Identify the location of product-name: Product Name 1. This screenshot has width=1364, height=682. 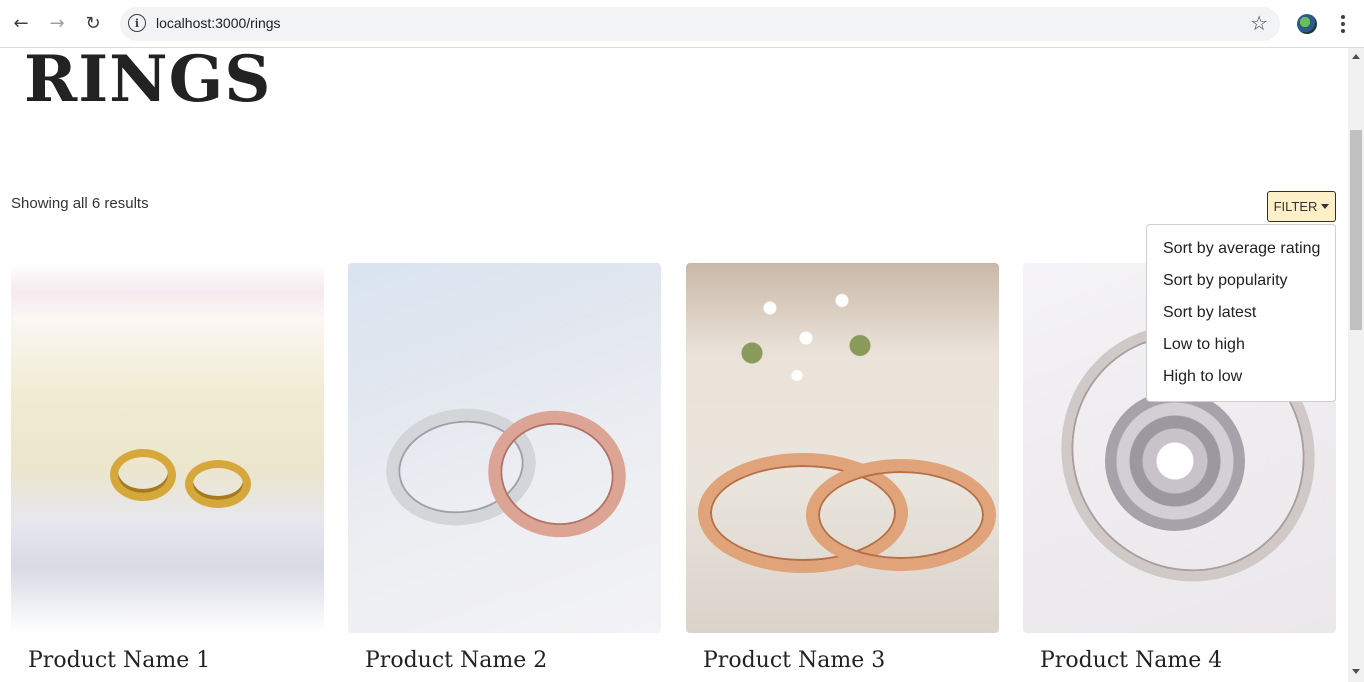
(119, 660).